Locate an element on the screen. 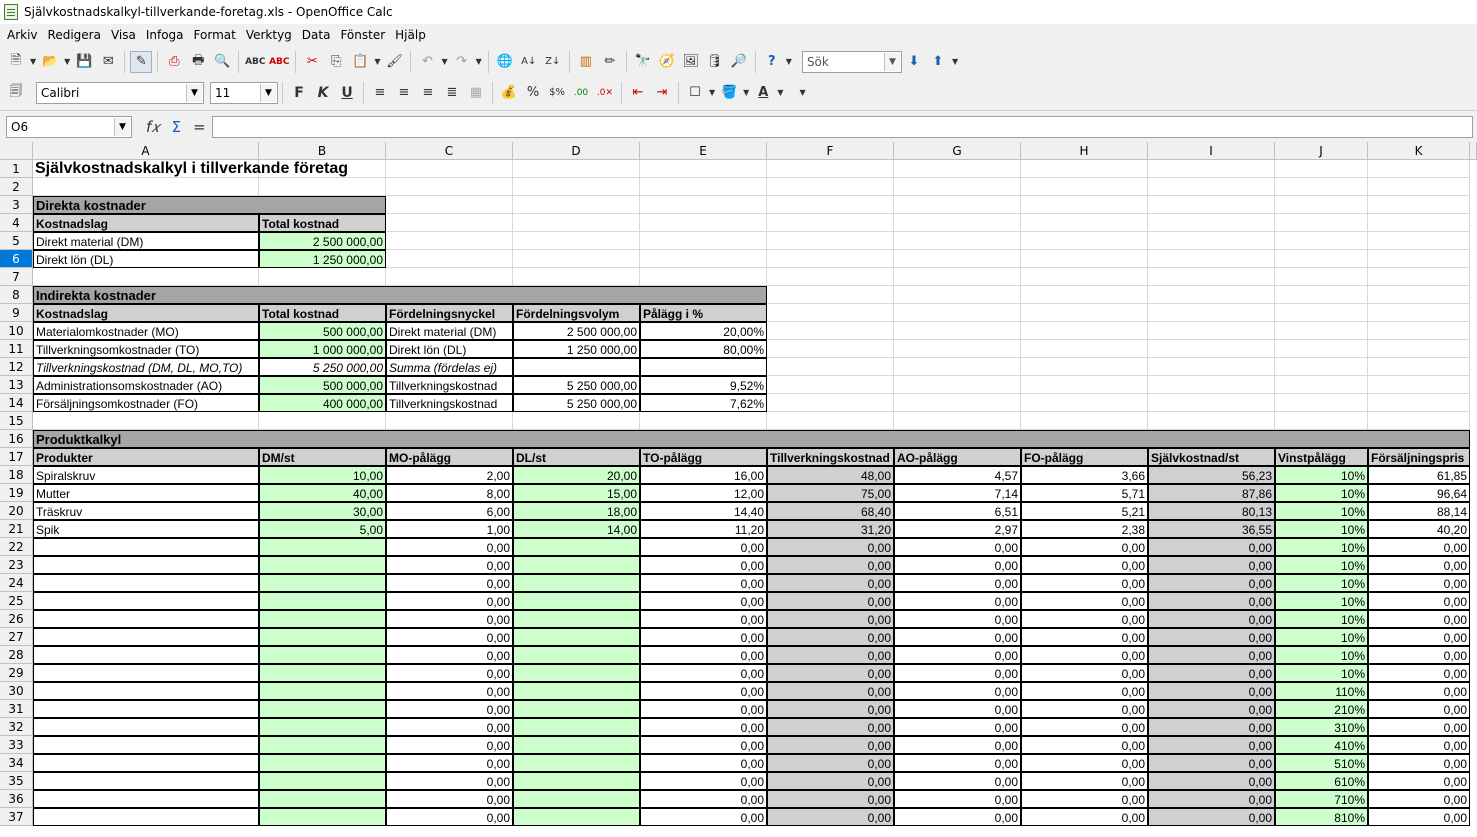 The image size is (1477, 837). indirect-cost-cell: Materialomkostnader (MO) is located at coordinates (146, 331).